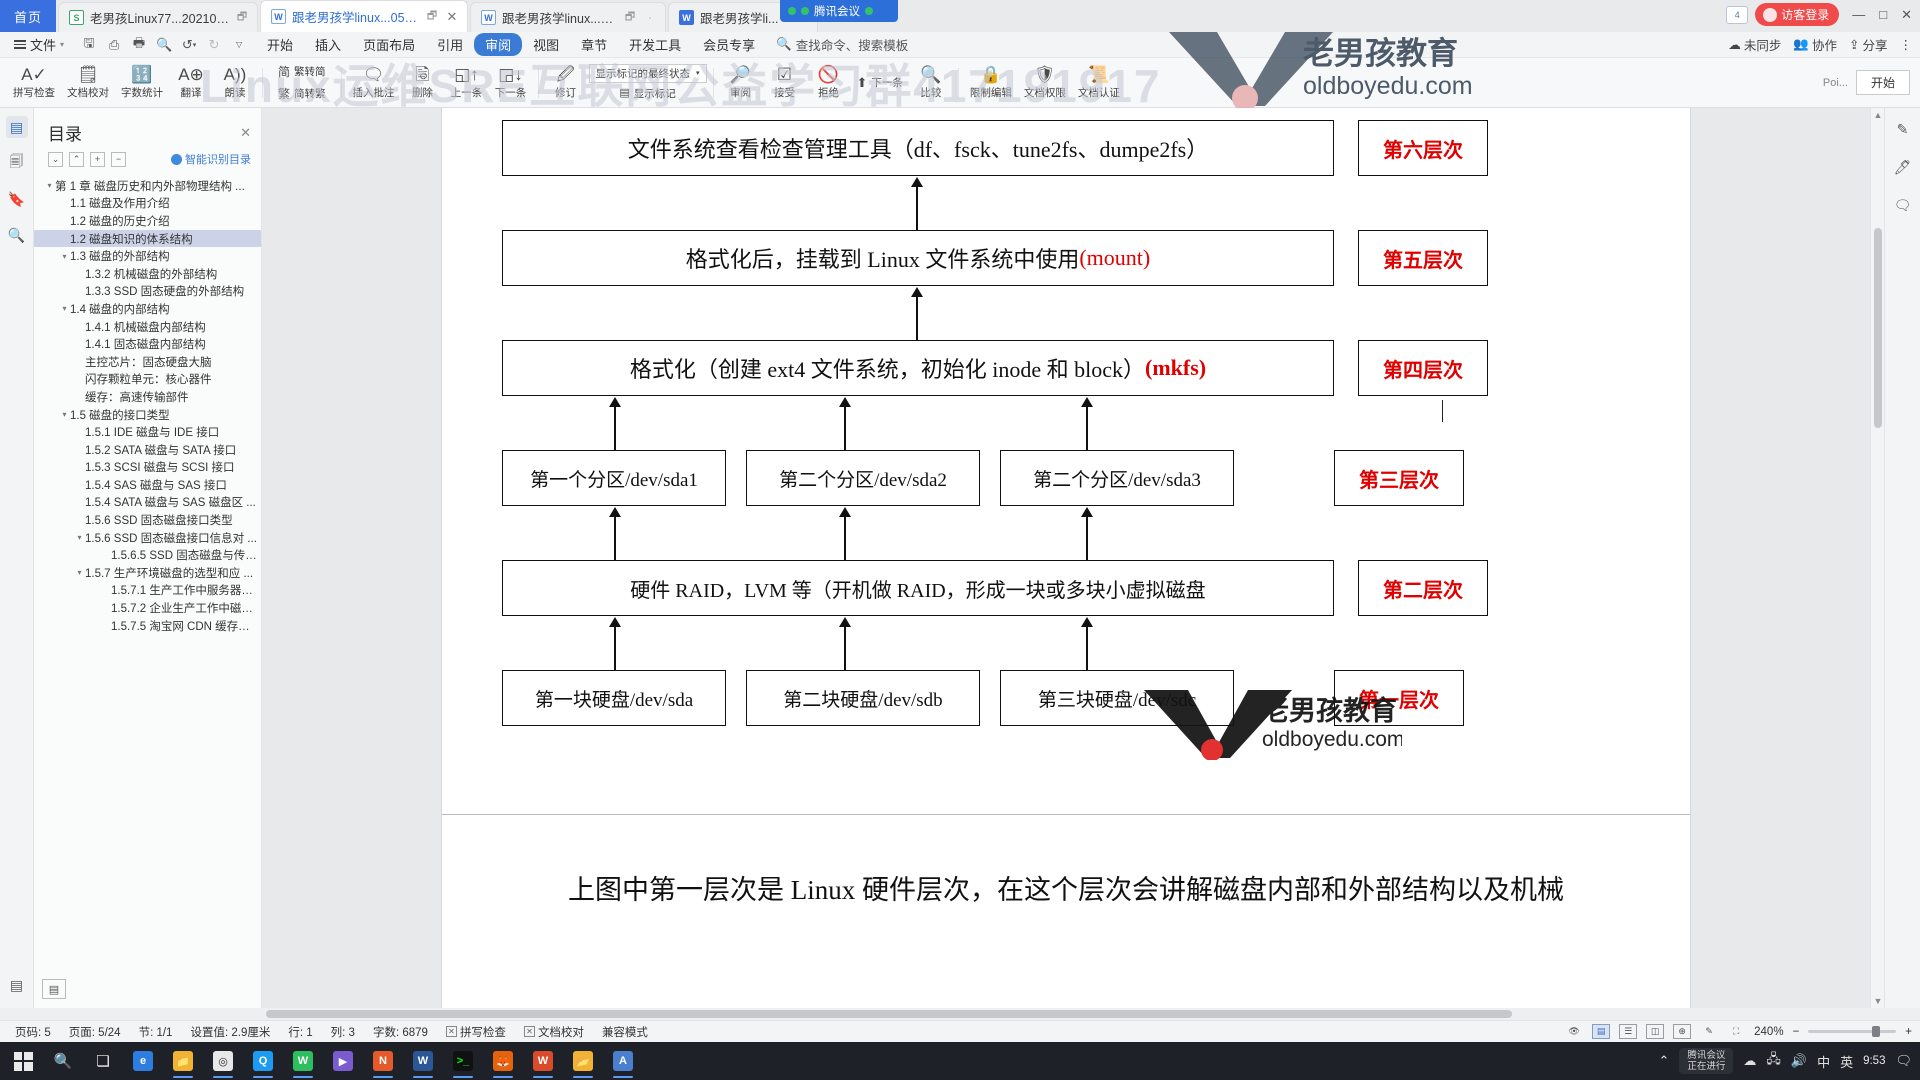 Image resolution: width=1920 pixels, height=1080 pixels. Describe the element at coordinates (114, 45) in the screenshot. I see `print-icon: ⎙` at that location.